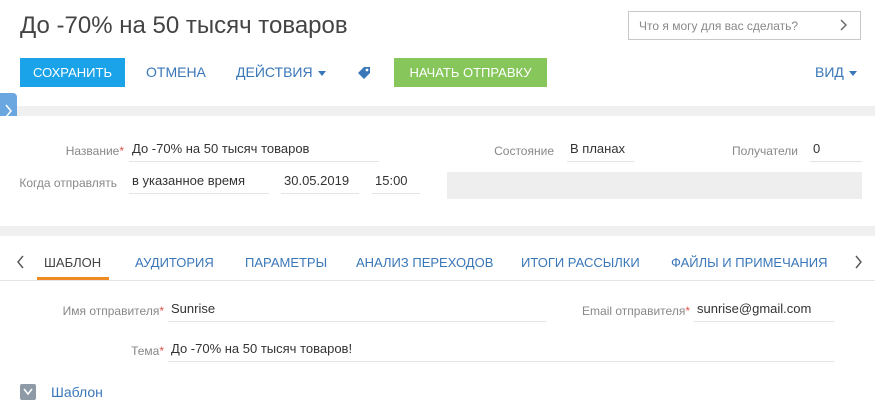 The width and height of the screenshot is (875, 412). I want to click on tab-template: ШАБЛОН, so click(72, 262).